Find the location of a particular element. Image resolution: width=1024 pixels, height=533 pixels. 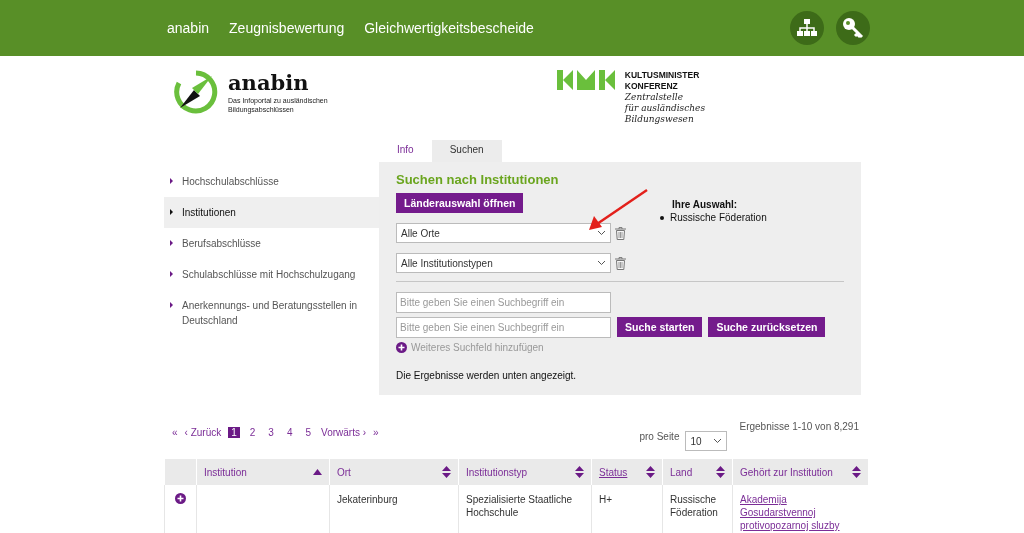

column-header: Institution is located at coordinates (263, 472).